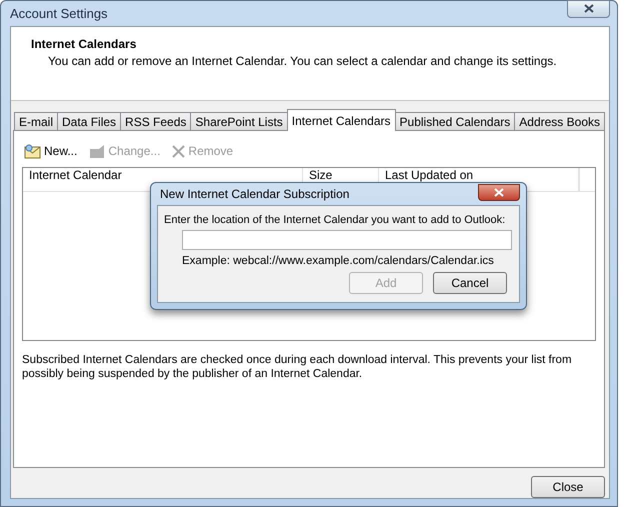  Describe the element at coordinates (302, 61) in the screenshot. I see `section-description: You can add or remove an Internet Calendar. You can select a calendar and change its settings.` at that location.